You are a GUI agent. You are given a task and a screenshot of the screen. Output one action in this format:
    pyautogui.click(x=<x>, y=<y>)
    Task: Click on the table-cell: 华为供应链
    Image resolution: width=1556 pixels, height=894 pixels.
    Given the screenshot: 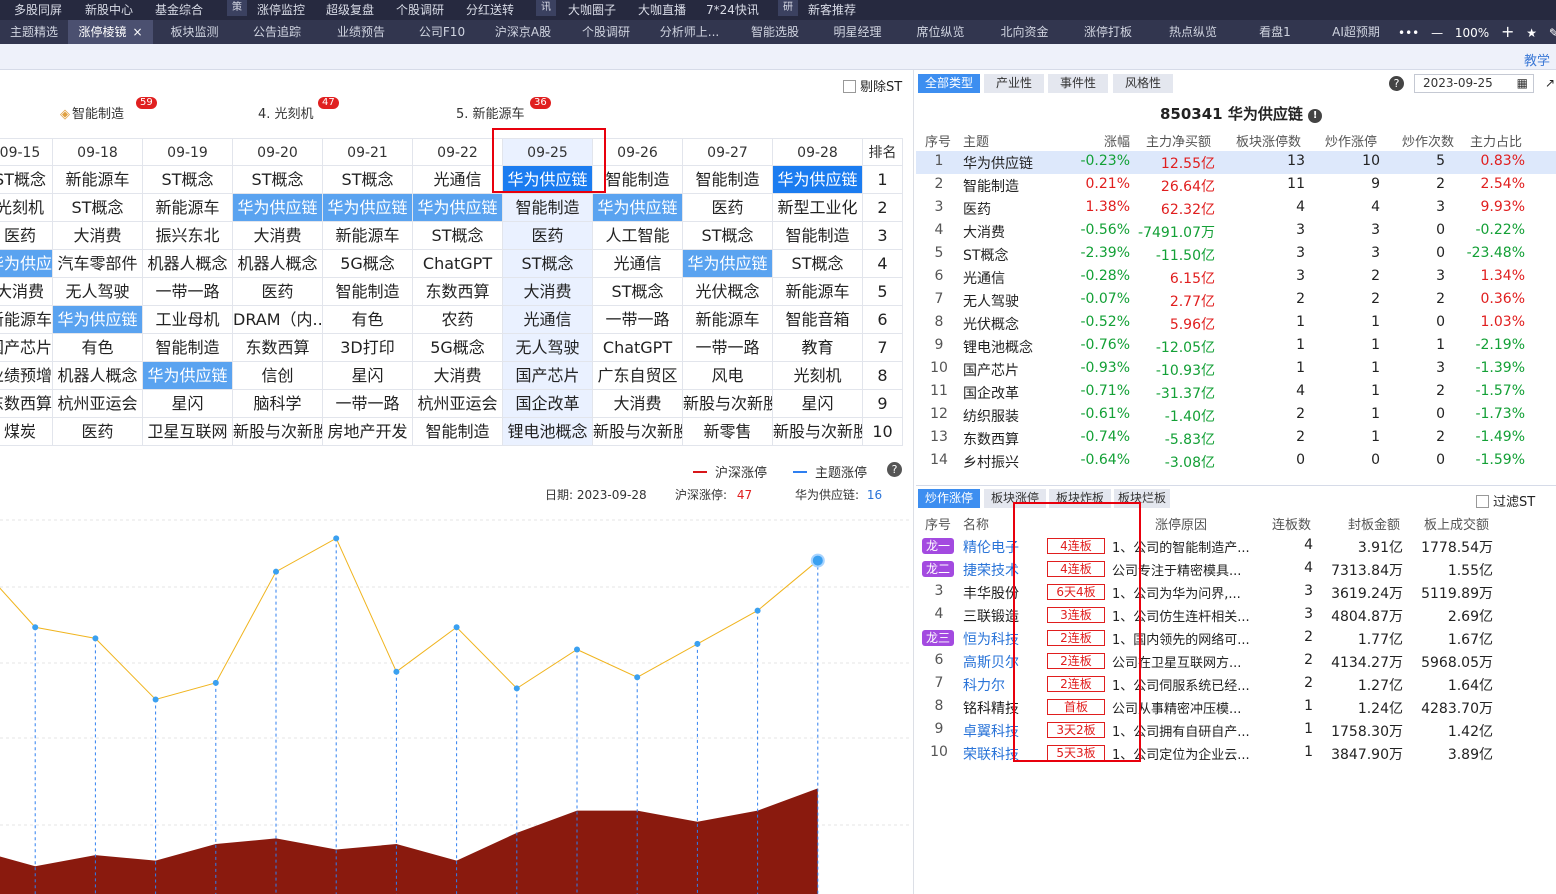 What is the action you would take?
    pyautogui.click(x=998, y=163)
    